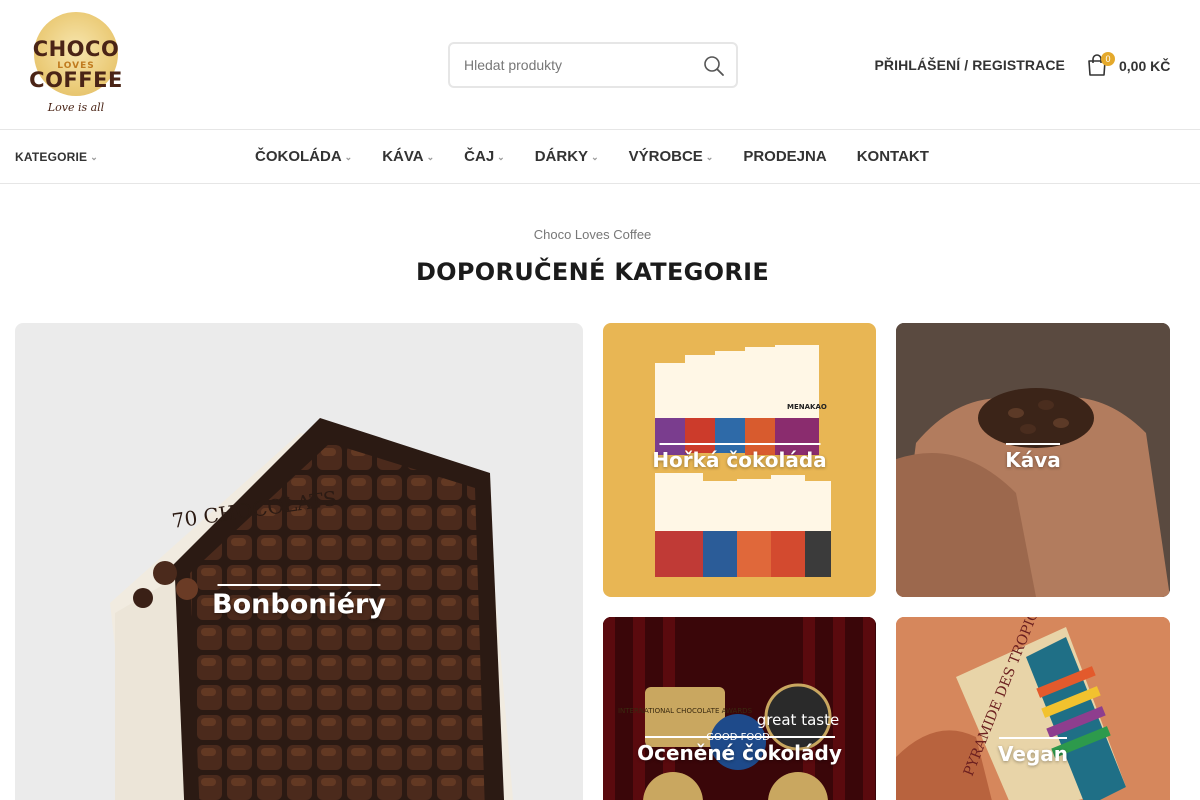  What do you see at coordinates (714, 66) in the screenshot?
I see `search-icon` at bounding box center [714, 66].